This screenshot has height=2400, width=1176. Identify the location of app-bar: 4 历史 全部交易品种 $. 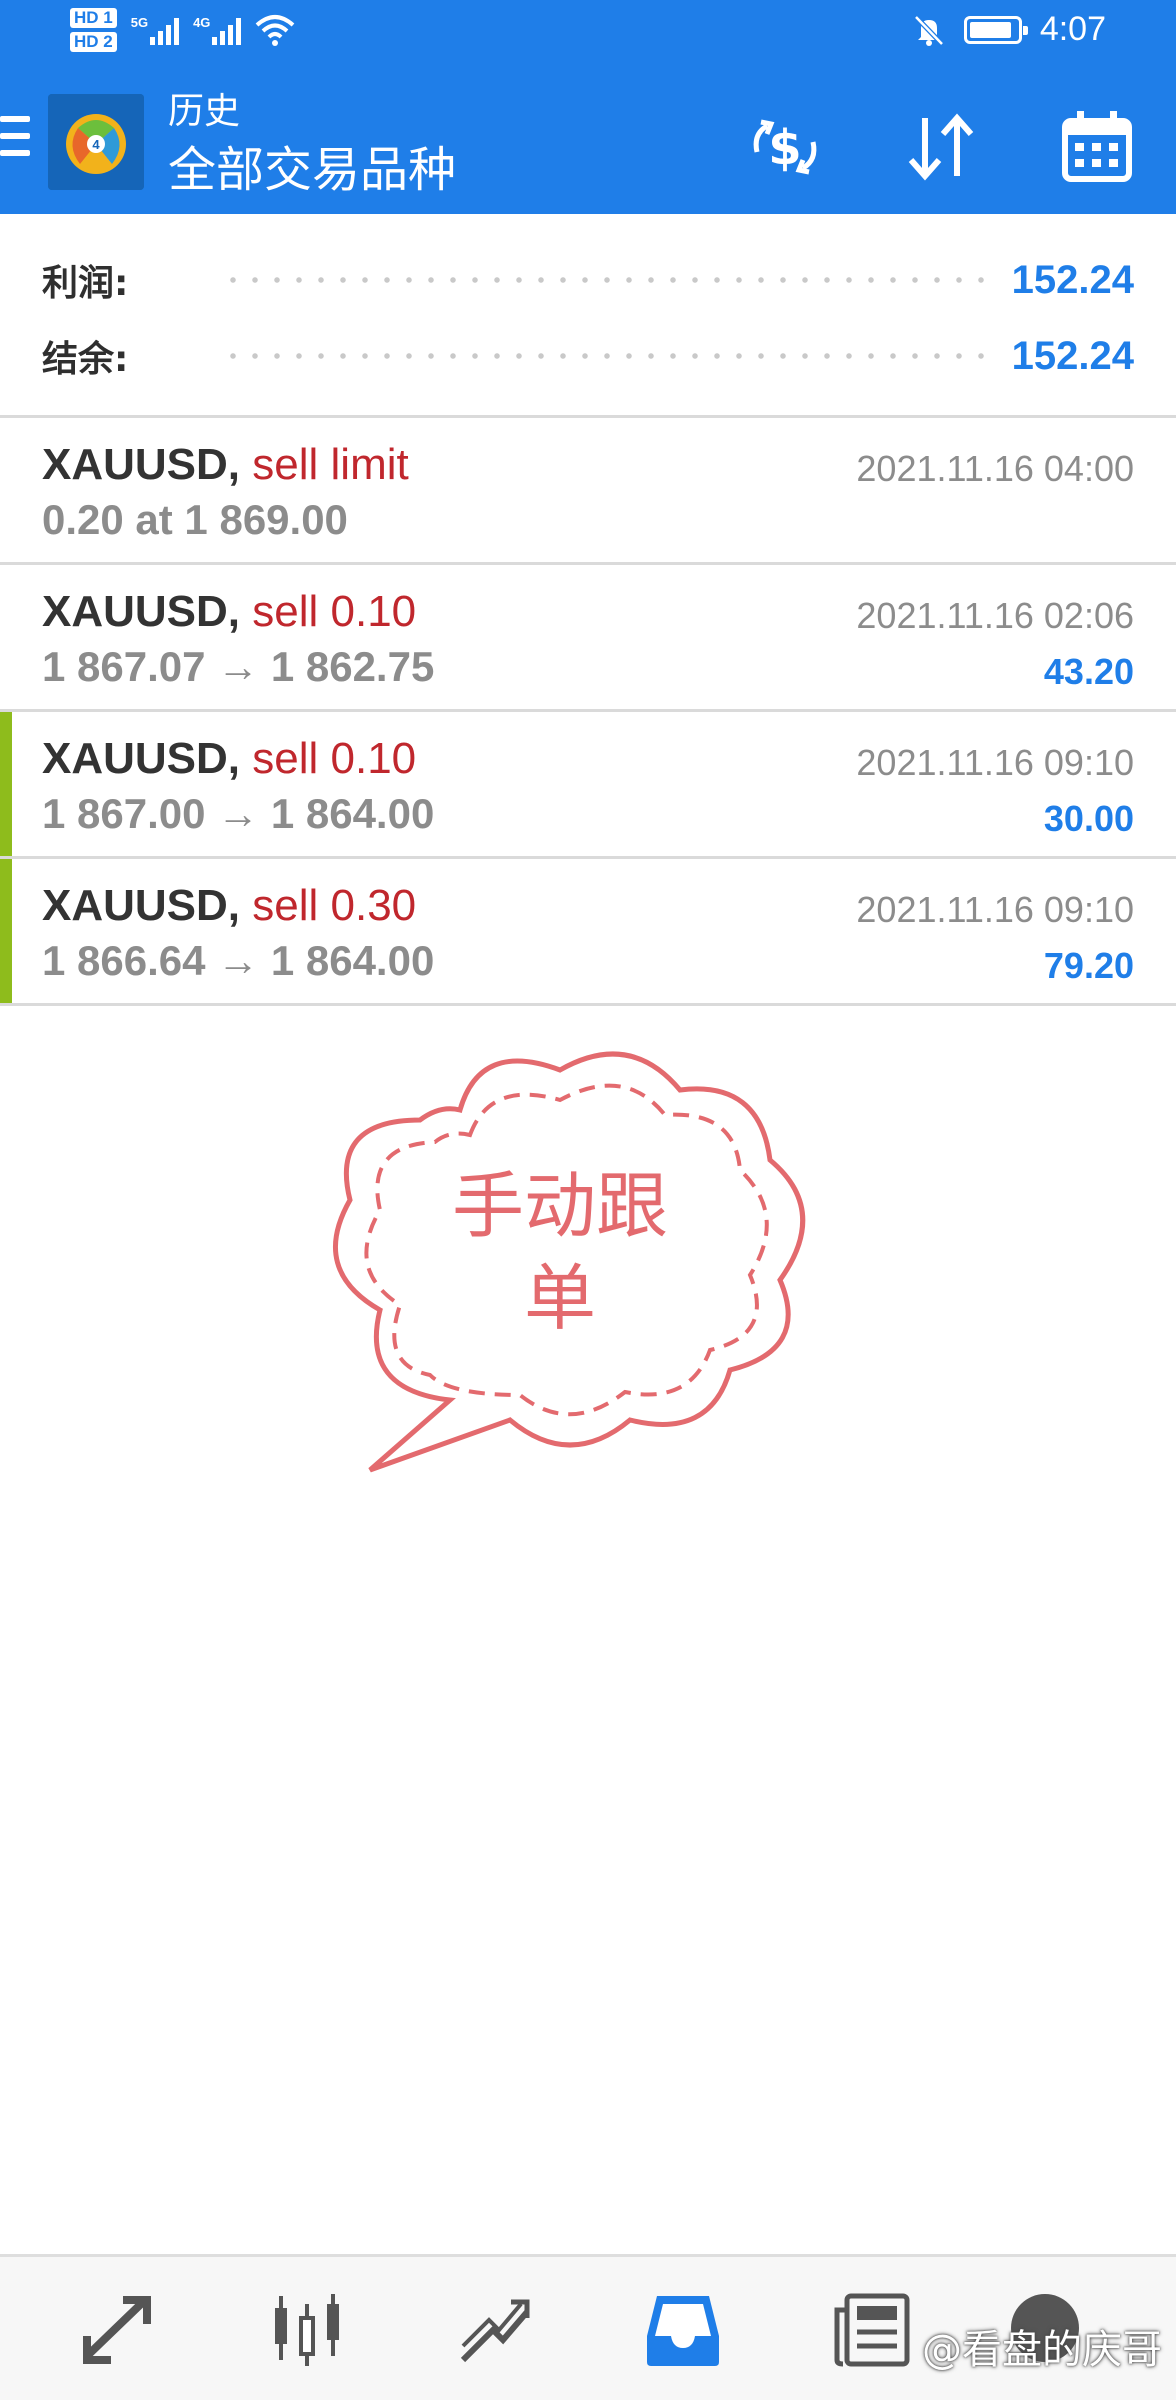
(588, 145).